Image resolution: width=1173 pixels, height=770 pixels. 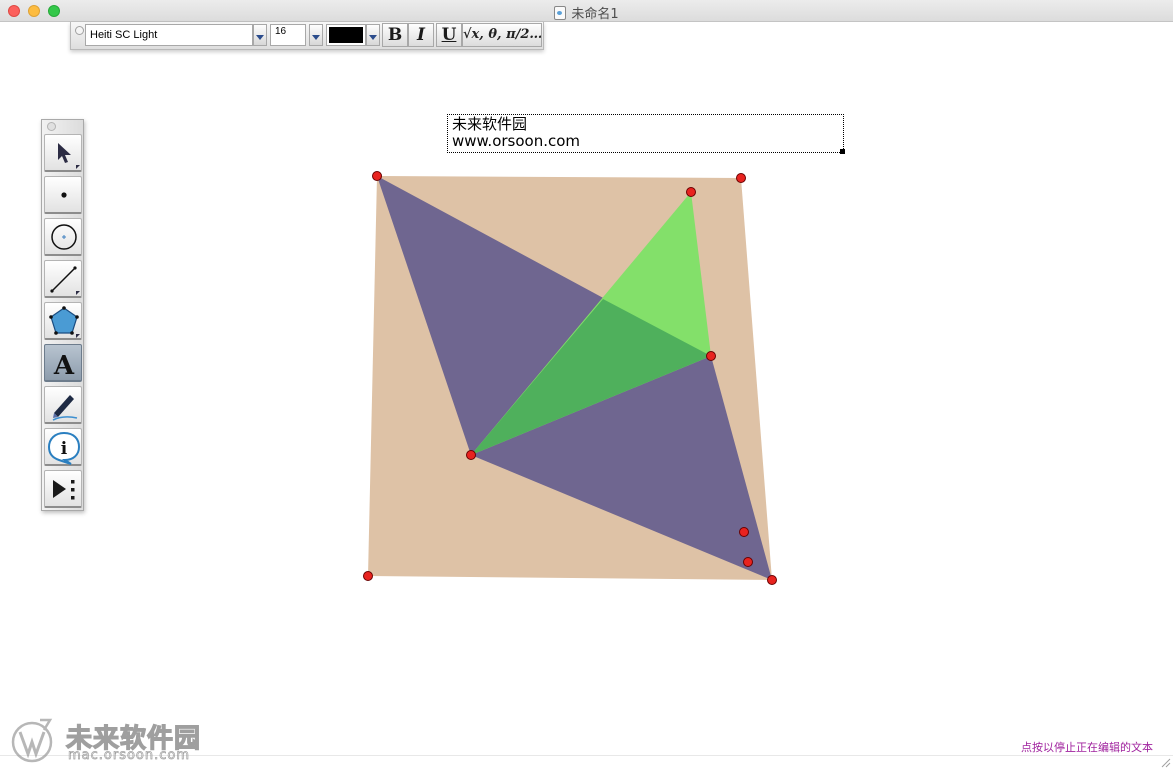 I want to click on watermark-logo-icon, so click(x=32, y=740).